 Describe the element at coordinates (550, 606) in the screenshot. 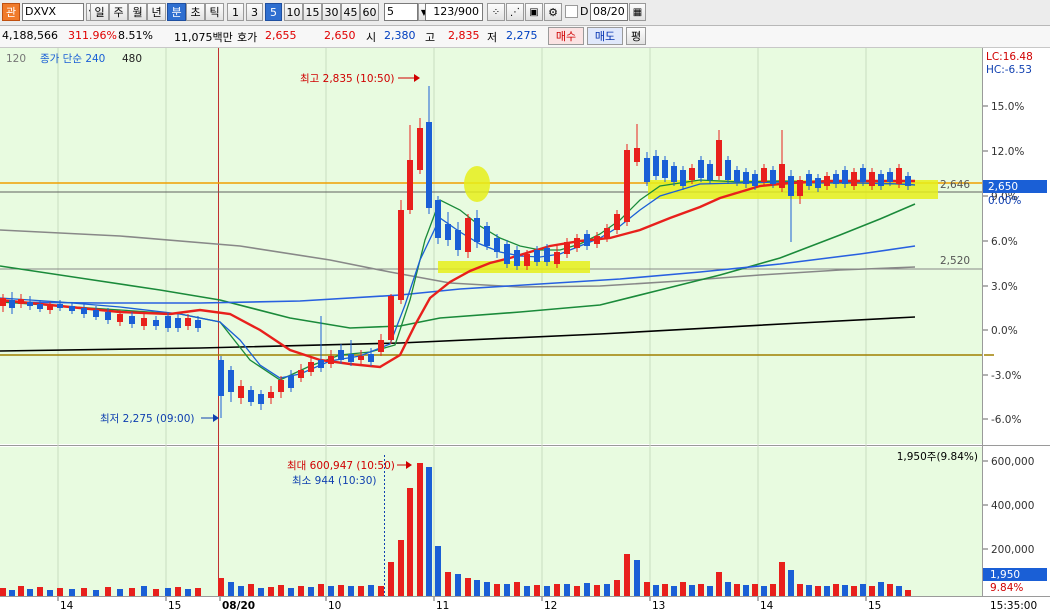

I see `time-tick-label: 12` at that location.